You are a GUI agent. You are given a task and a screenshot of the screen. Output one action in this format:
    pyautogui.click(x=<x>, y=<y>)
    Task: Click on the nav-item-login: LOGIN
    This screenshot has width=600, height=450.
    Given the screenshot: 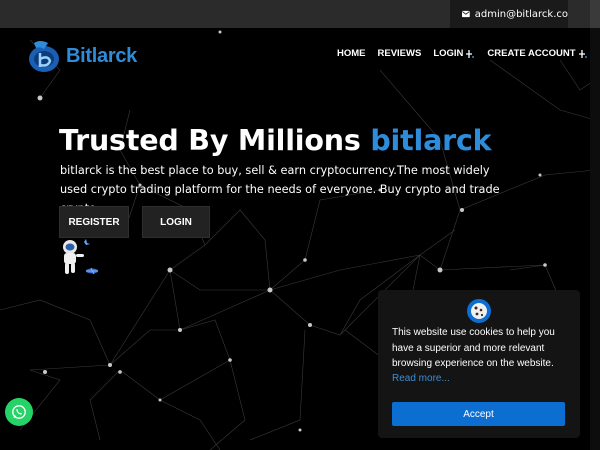 What is the action you would take?
    pyautogui.click(x=454, y=53)
    